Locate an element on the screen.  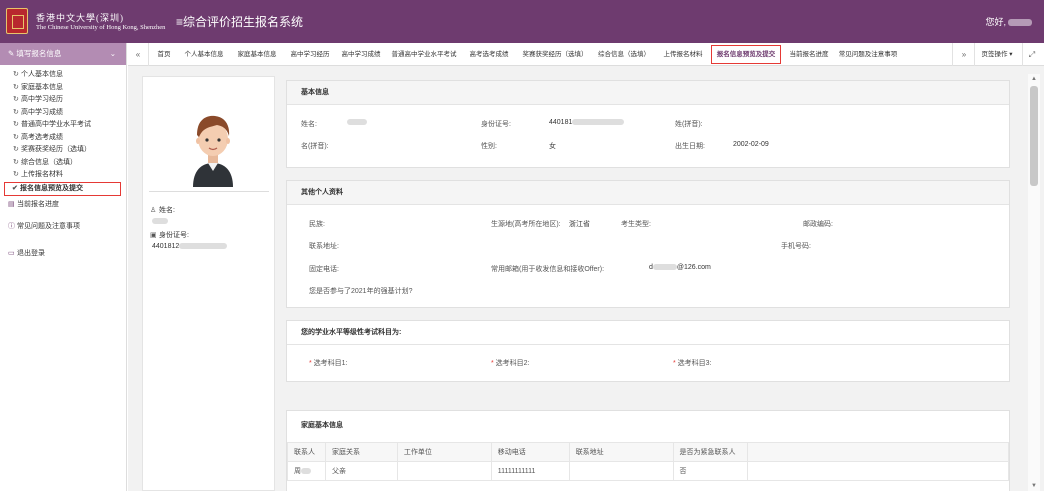
sidebar-item-family-info: ↻ 家庭基本信息 is located at coordinates (63, 88).